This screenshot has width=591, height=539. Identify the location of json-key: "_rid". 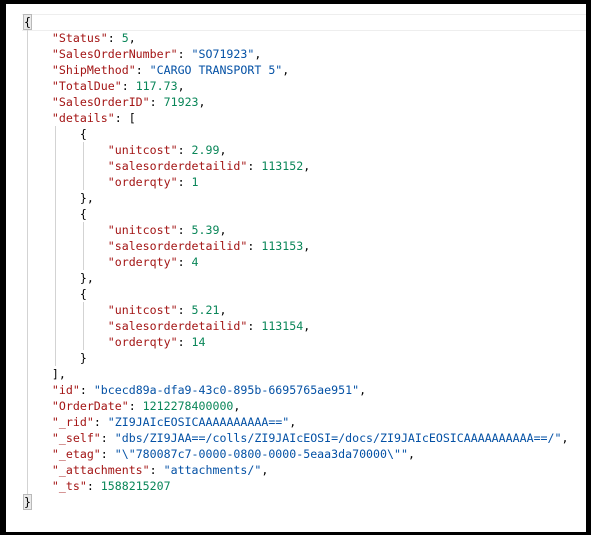
(72, 422).